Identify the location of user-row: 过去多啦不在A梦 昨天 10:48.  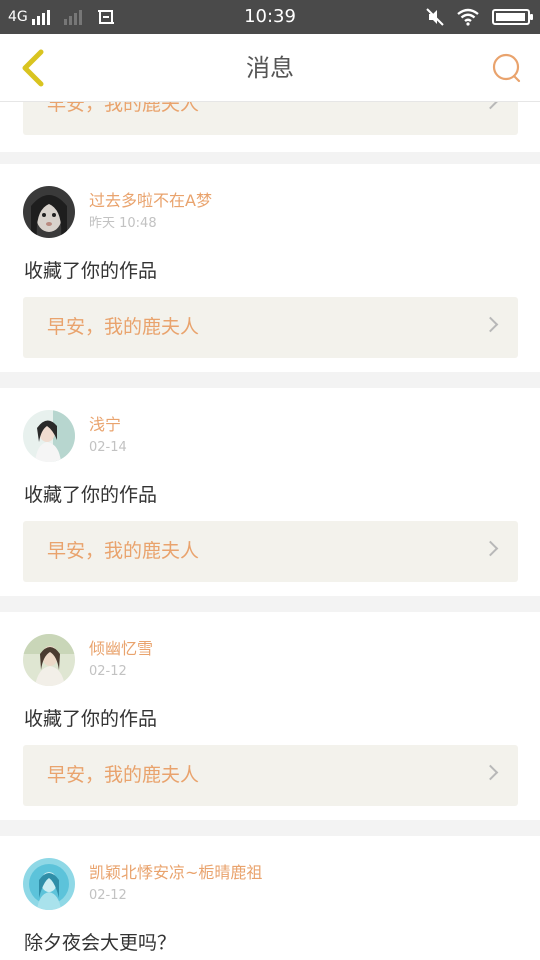
(117, 212).